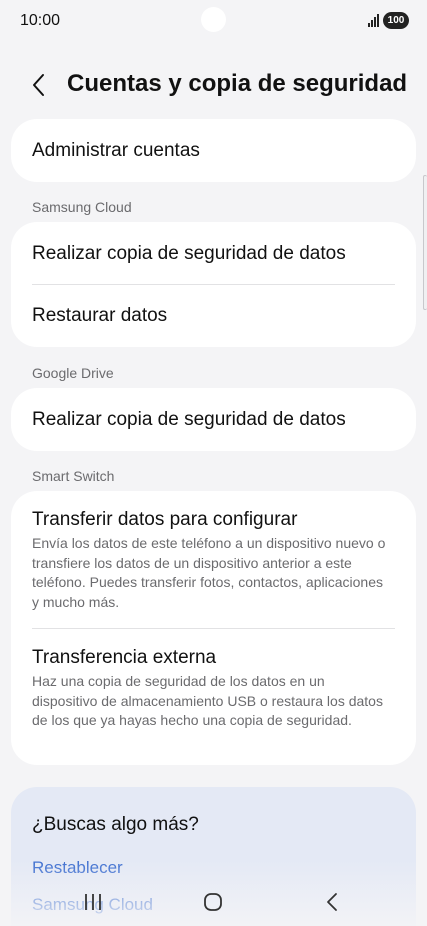 The height and width of the screenshot is (926, 427). I want to click on chevron-left-icon, so click(38, 85).